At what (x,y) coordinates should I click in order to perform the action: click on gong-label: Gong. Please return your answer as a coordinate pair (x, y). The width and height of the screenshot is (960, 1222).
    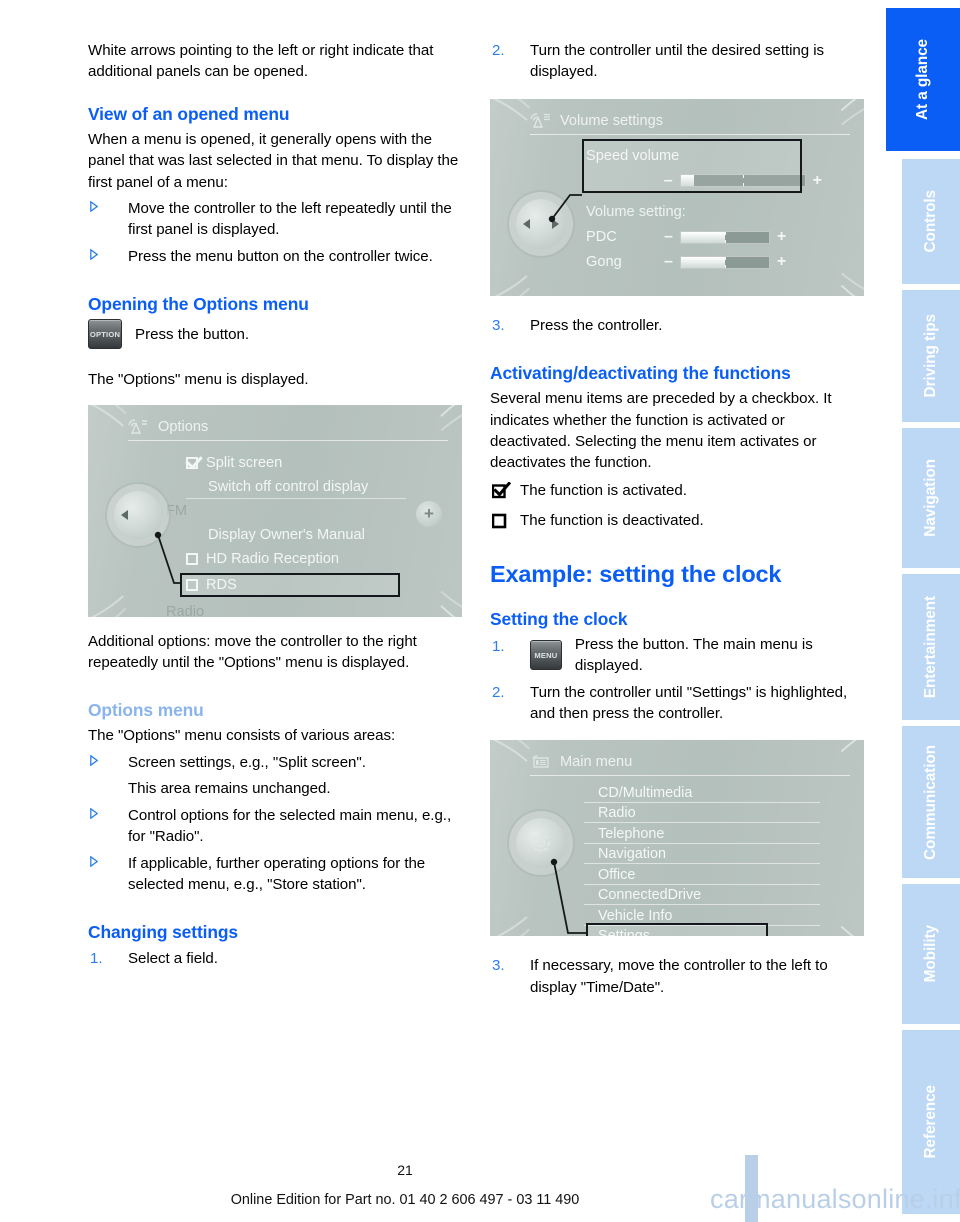
    Looking at the image, I should click on (604, 262).